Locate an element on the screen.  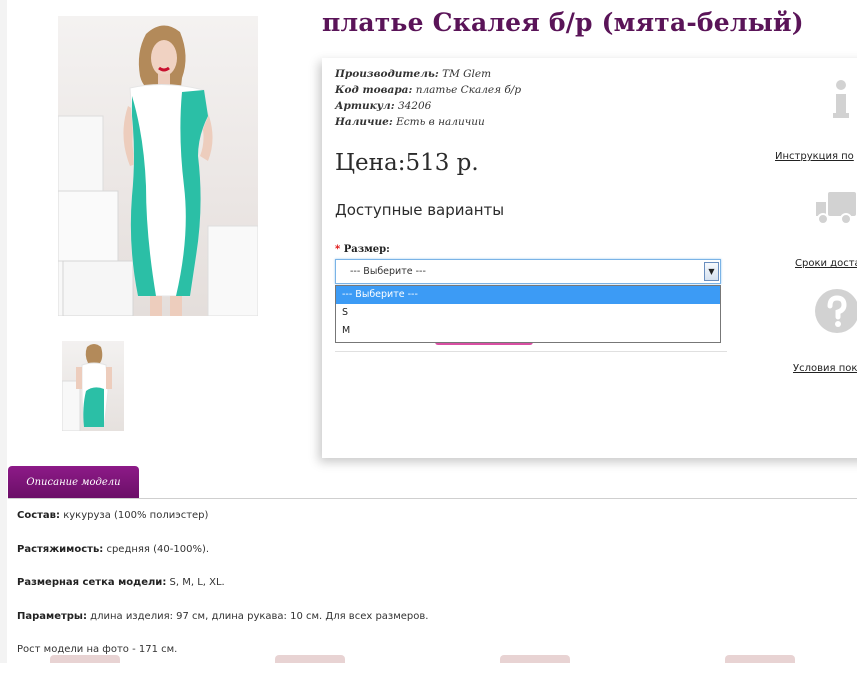
description-label: Растяжимость: is located at coordinates (60, 549).